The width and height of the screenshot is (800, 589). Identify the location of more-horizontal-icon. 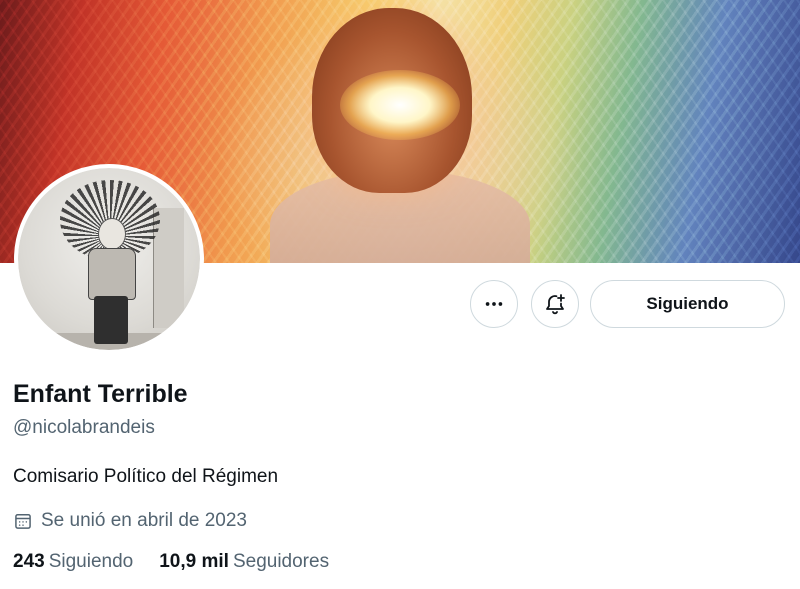
(494, 304).